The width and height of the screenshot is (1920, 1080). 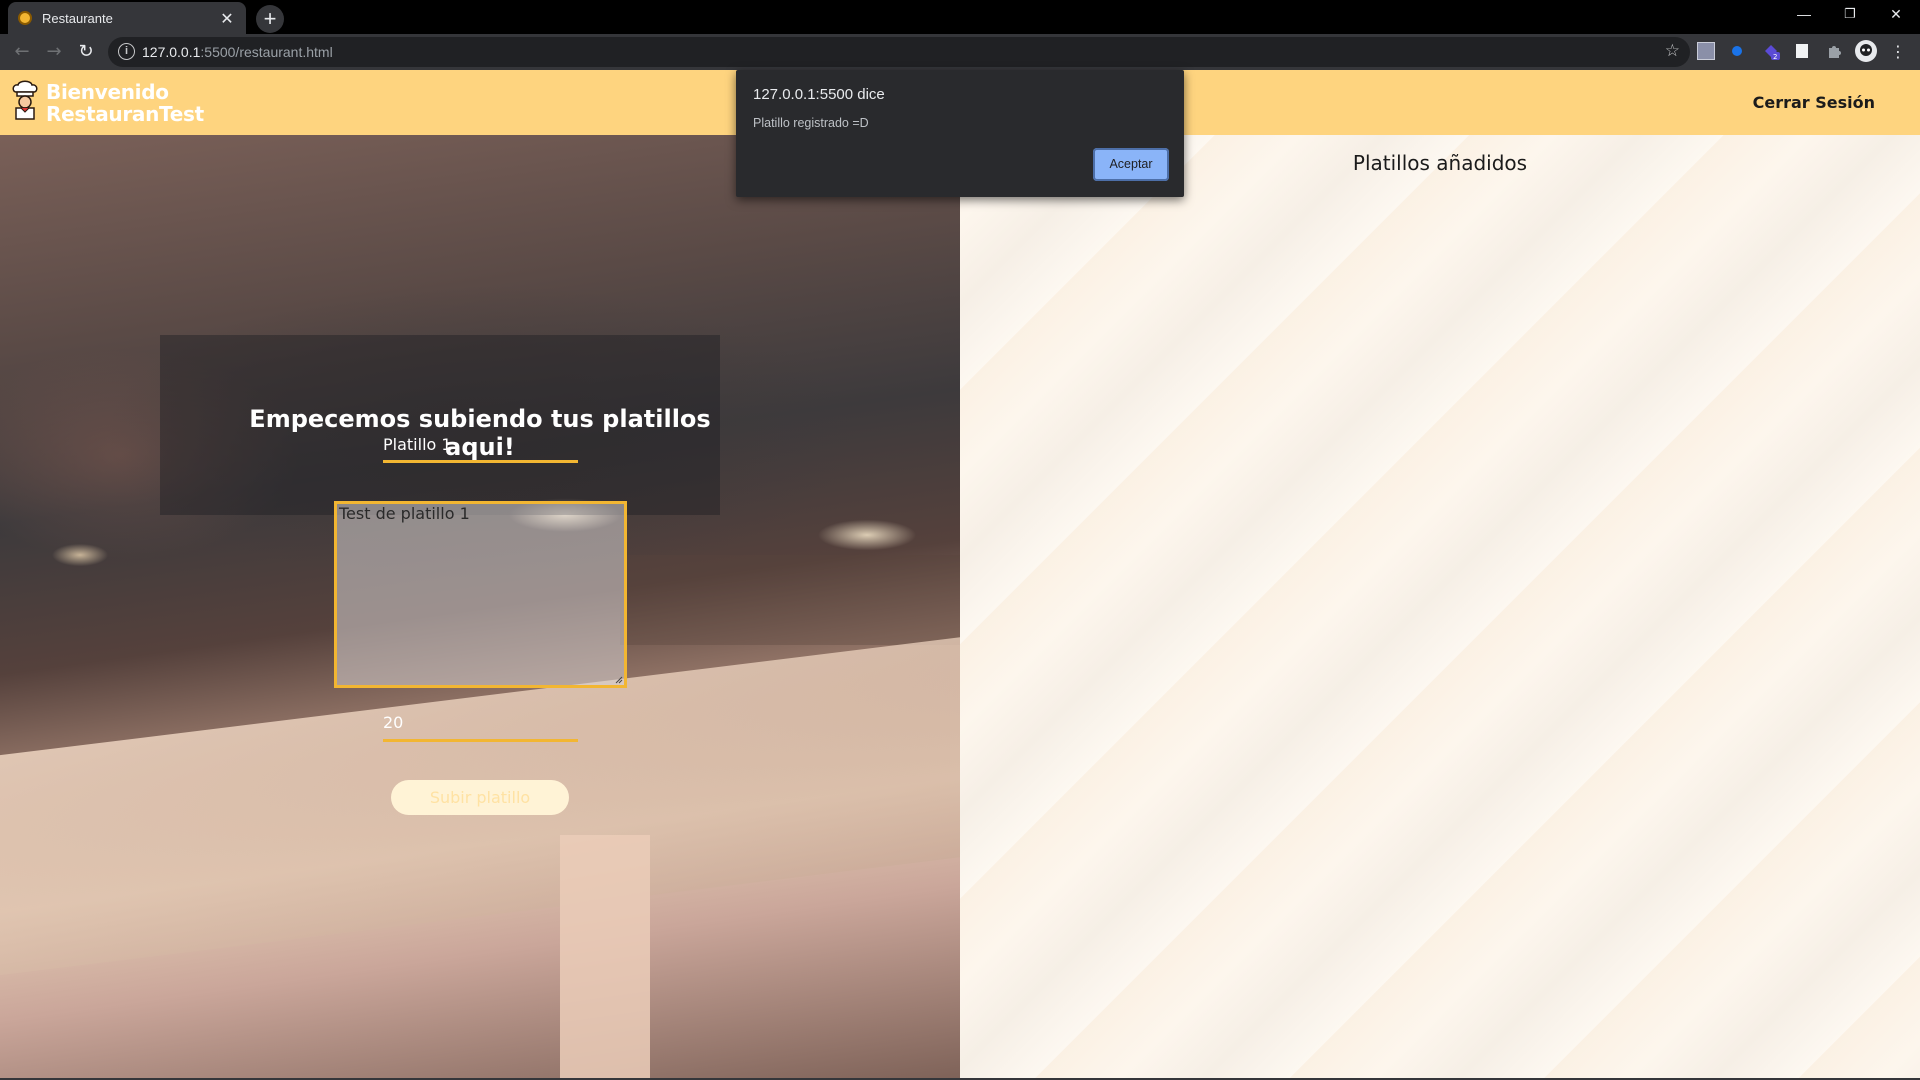 I want to click on extensions-puzzle-icon, so click(x=1834, y=51).